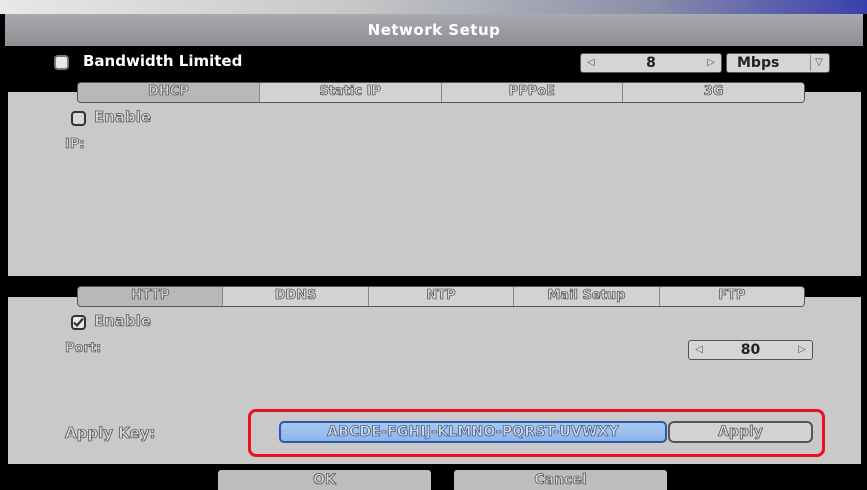 The width and height of the screenshot is (867, 490). Describe the element at coordinates (433, 7) in the screenshot. I see `top-strip` at that location.